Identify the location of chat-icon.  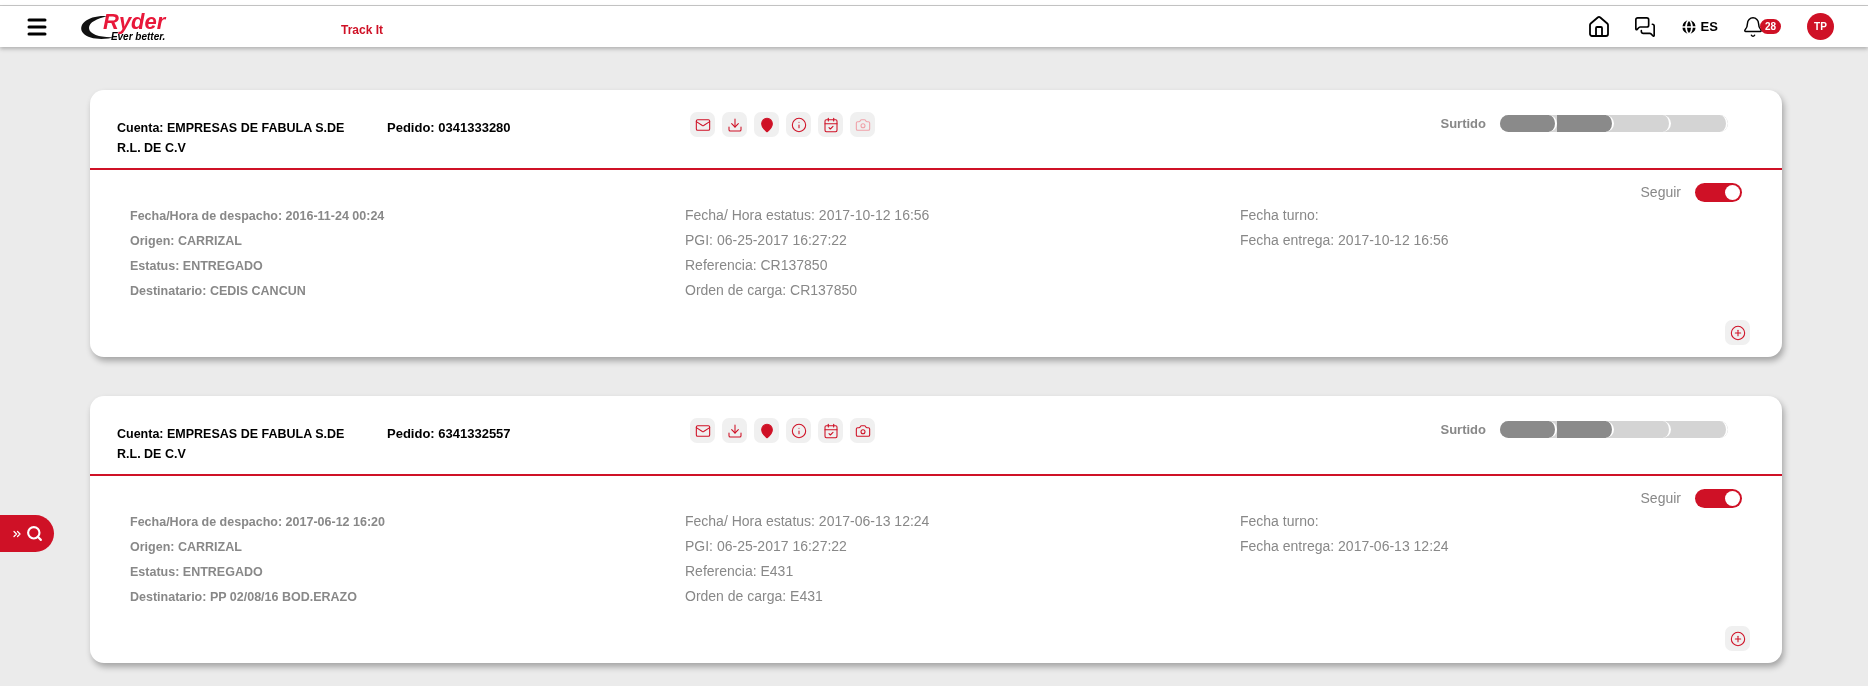
(1644, 26).